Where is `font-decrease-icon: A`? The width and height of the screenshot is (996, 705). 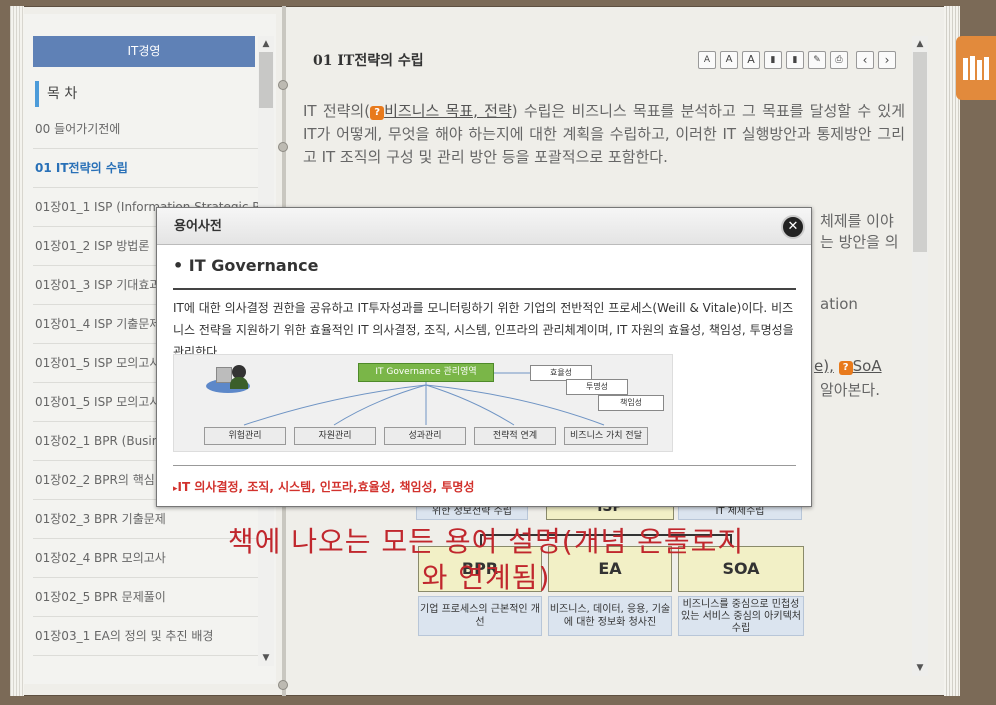 font-decrease-icon: A is located at coordinates (707, 60).